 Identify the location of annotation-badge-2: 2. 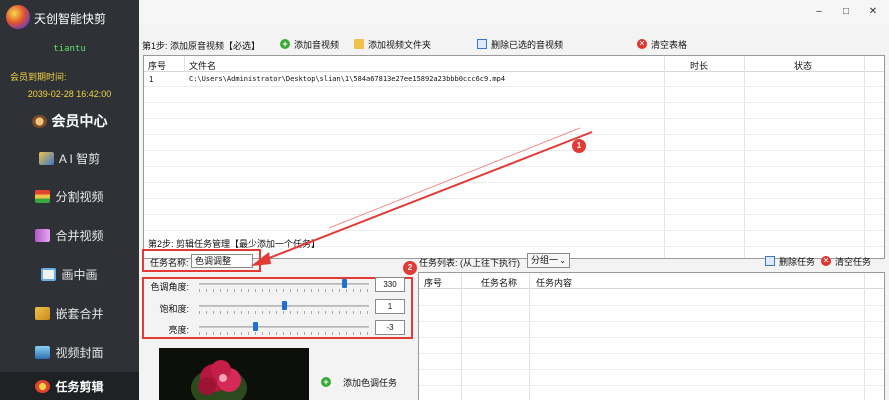
(410, 268).